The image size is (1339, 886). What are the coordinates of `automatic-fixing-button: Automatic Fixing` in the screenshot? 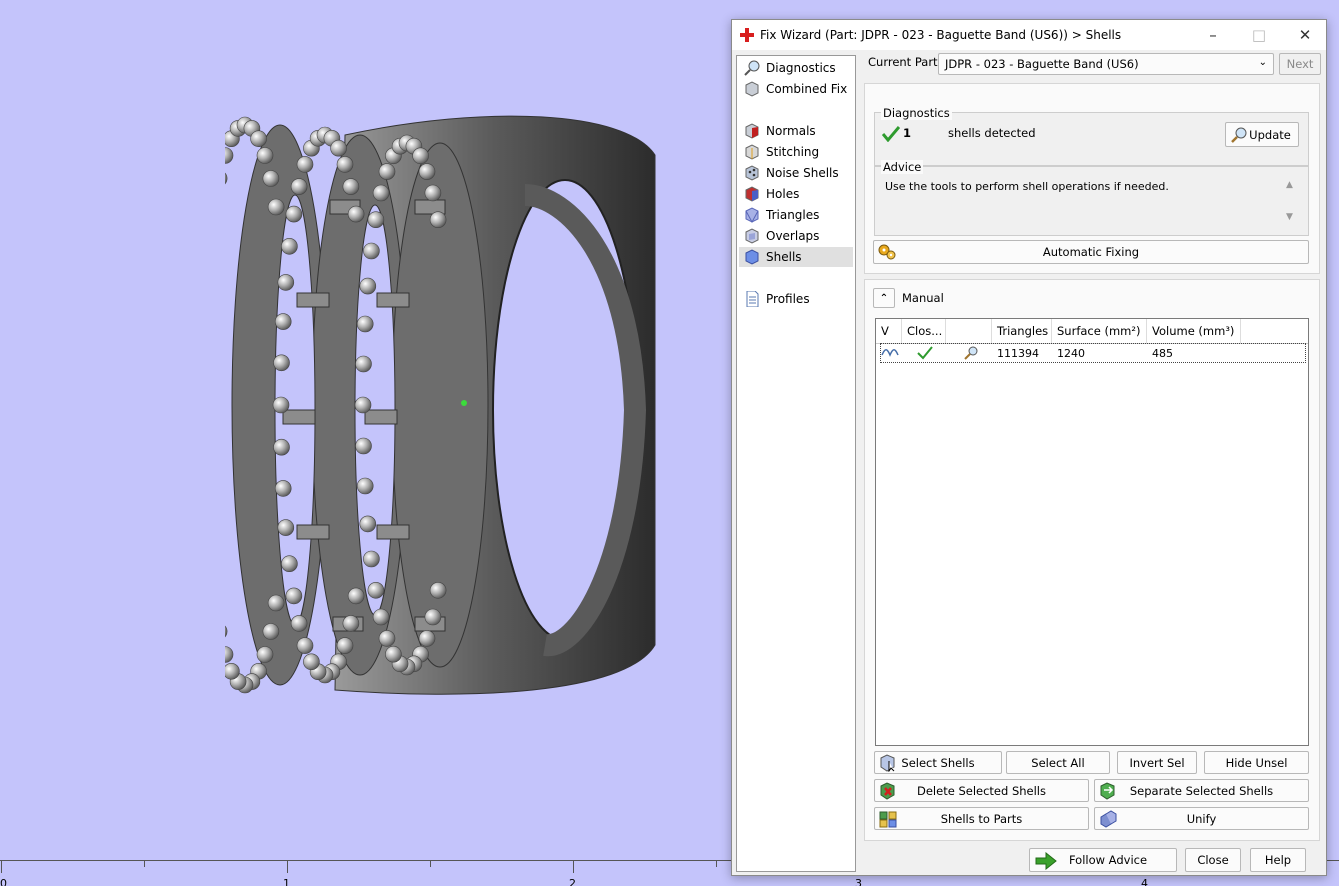 It's located at (1091, 252).